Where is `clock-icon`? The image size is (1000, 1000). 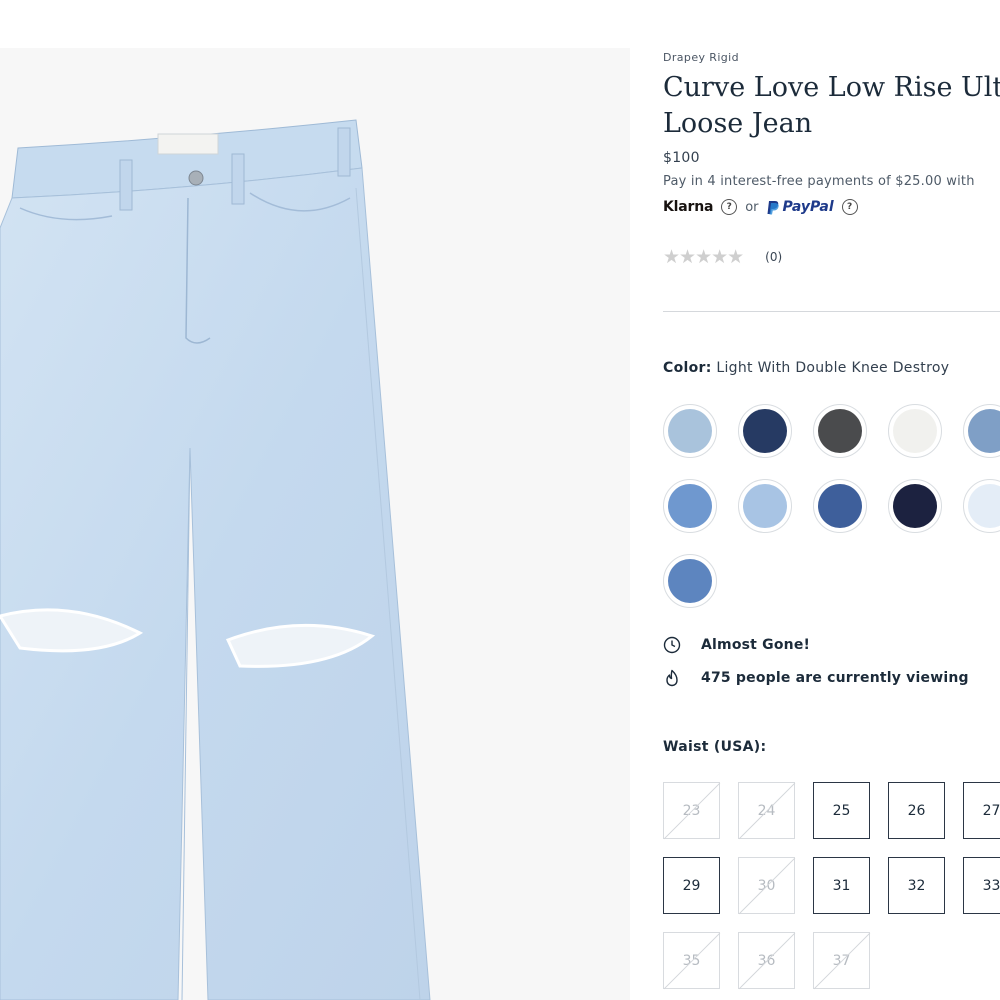 clock-icon is located at coordinates (672, 645).